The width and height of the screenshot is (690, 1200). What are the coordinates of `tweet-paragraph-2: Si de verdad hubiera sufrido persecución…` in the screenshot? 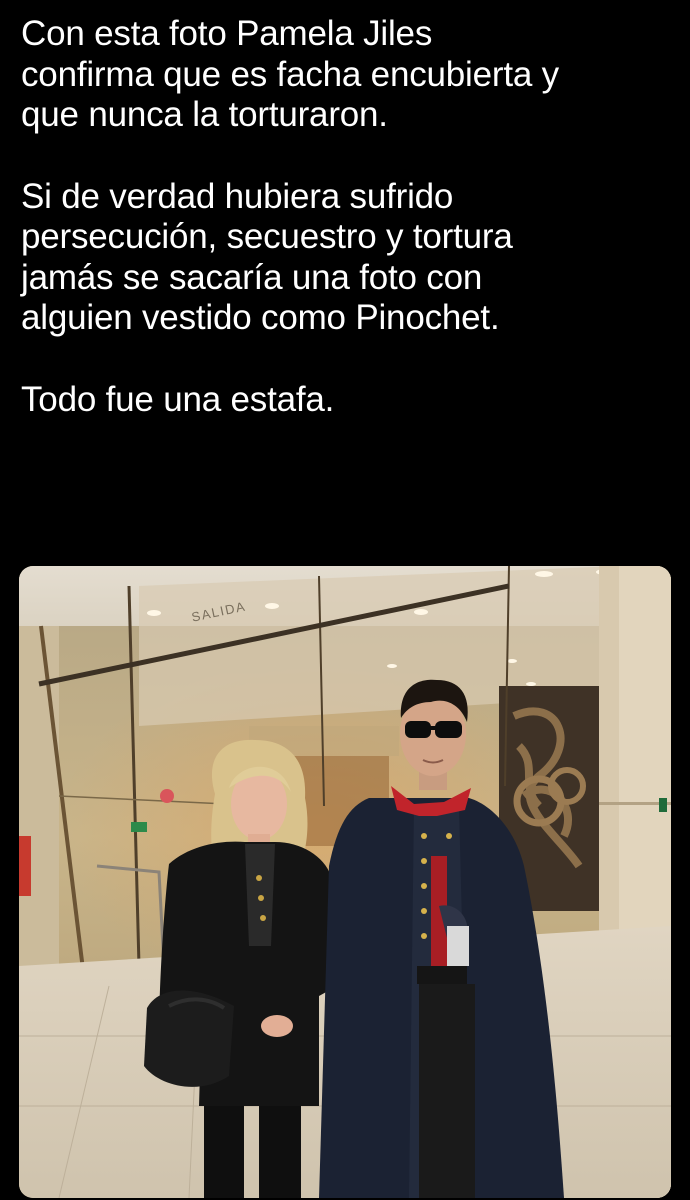 It's located at (267, 257).